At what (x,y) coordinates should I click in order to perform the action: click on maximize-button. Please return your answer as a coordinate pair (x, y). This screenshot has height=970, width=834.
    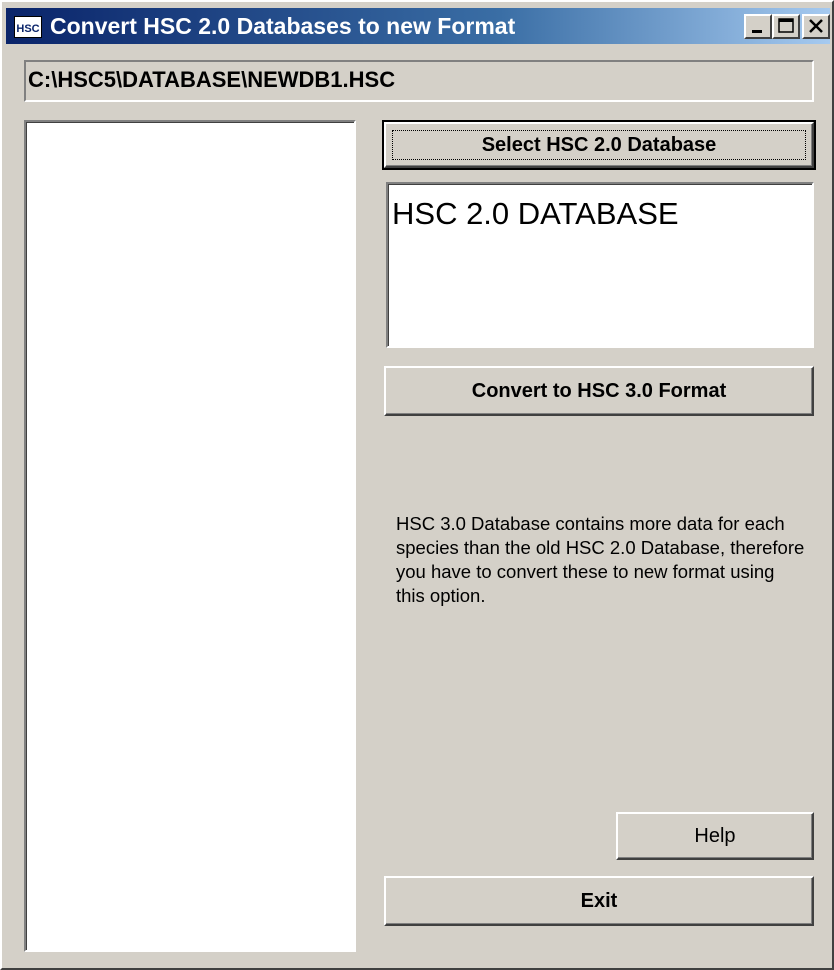
    Looking at the image, I should click on (786, 26).